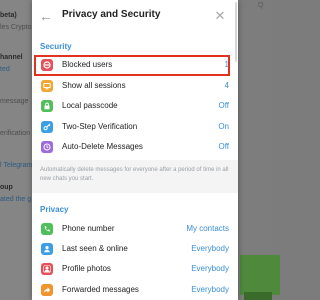  I want to click on modal-header: ← Privacy and Security ✕, so click(135, 16).